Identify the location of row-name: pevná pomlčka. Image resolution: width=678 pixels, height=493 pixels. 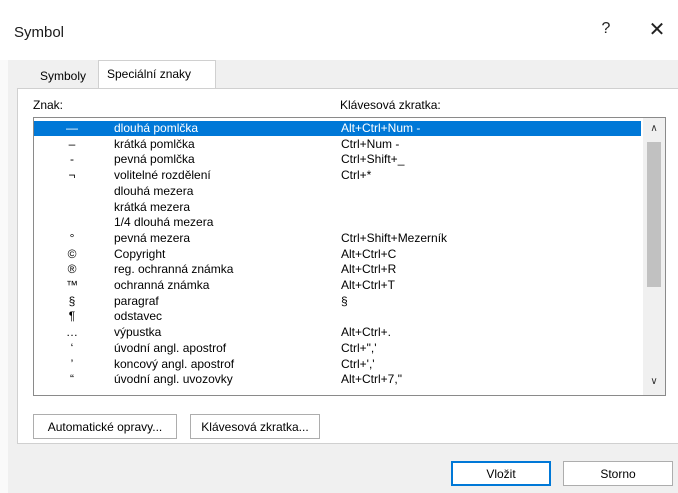
(154, 159).